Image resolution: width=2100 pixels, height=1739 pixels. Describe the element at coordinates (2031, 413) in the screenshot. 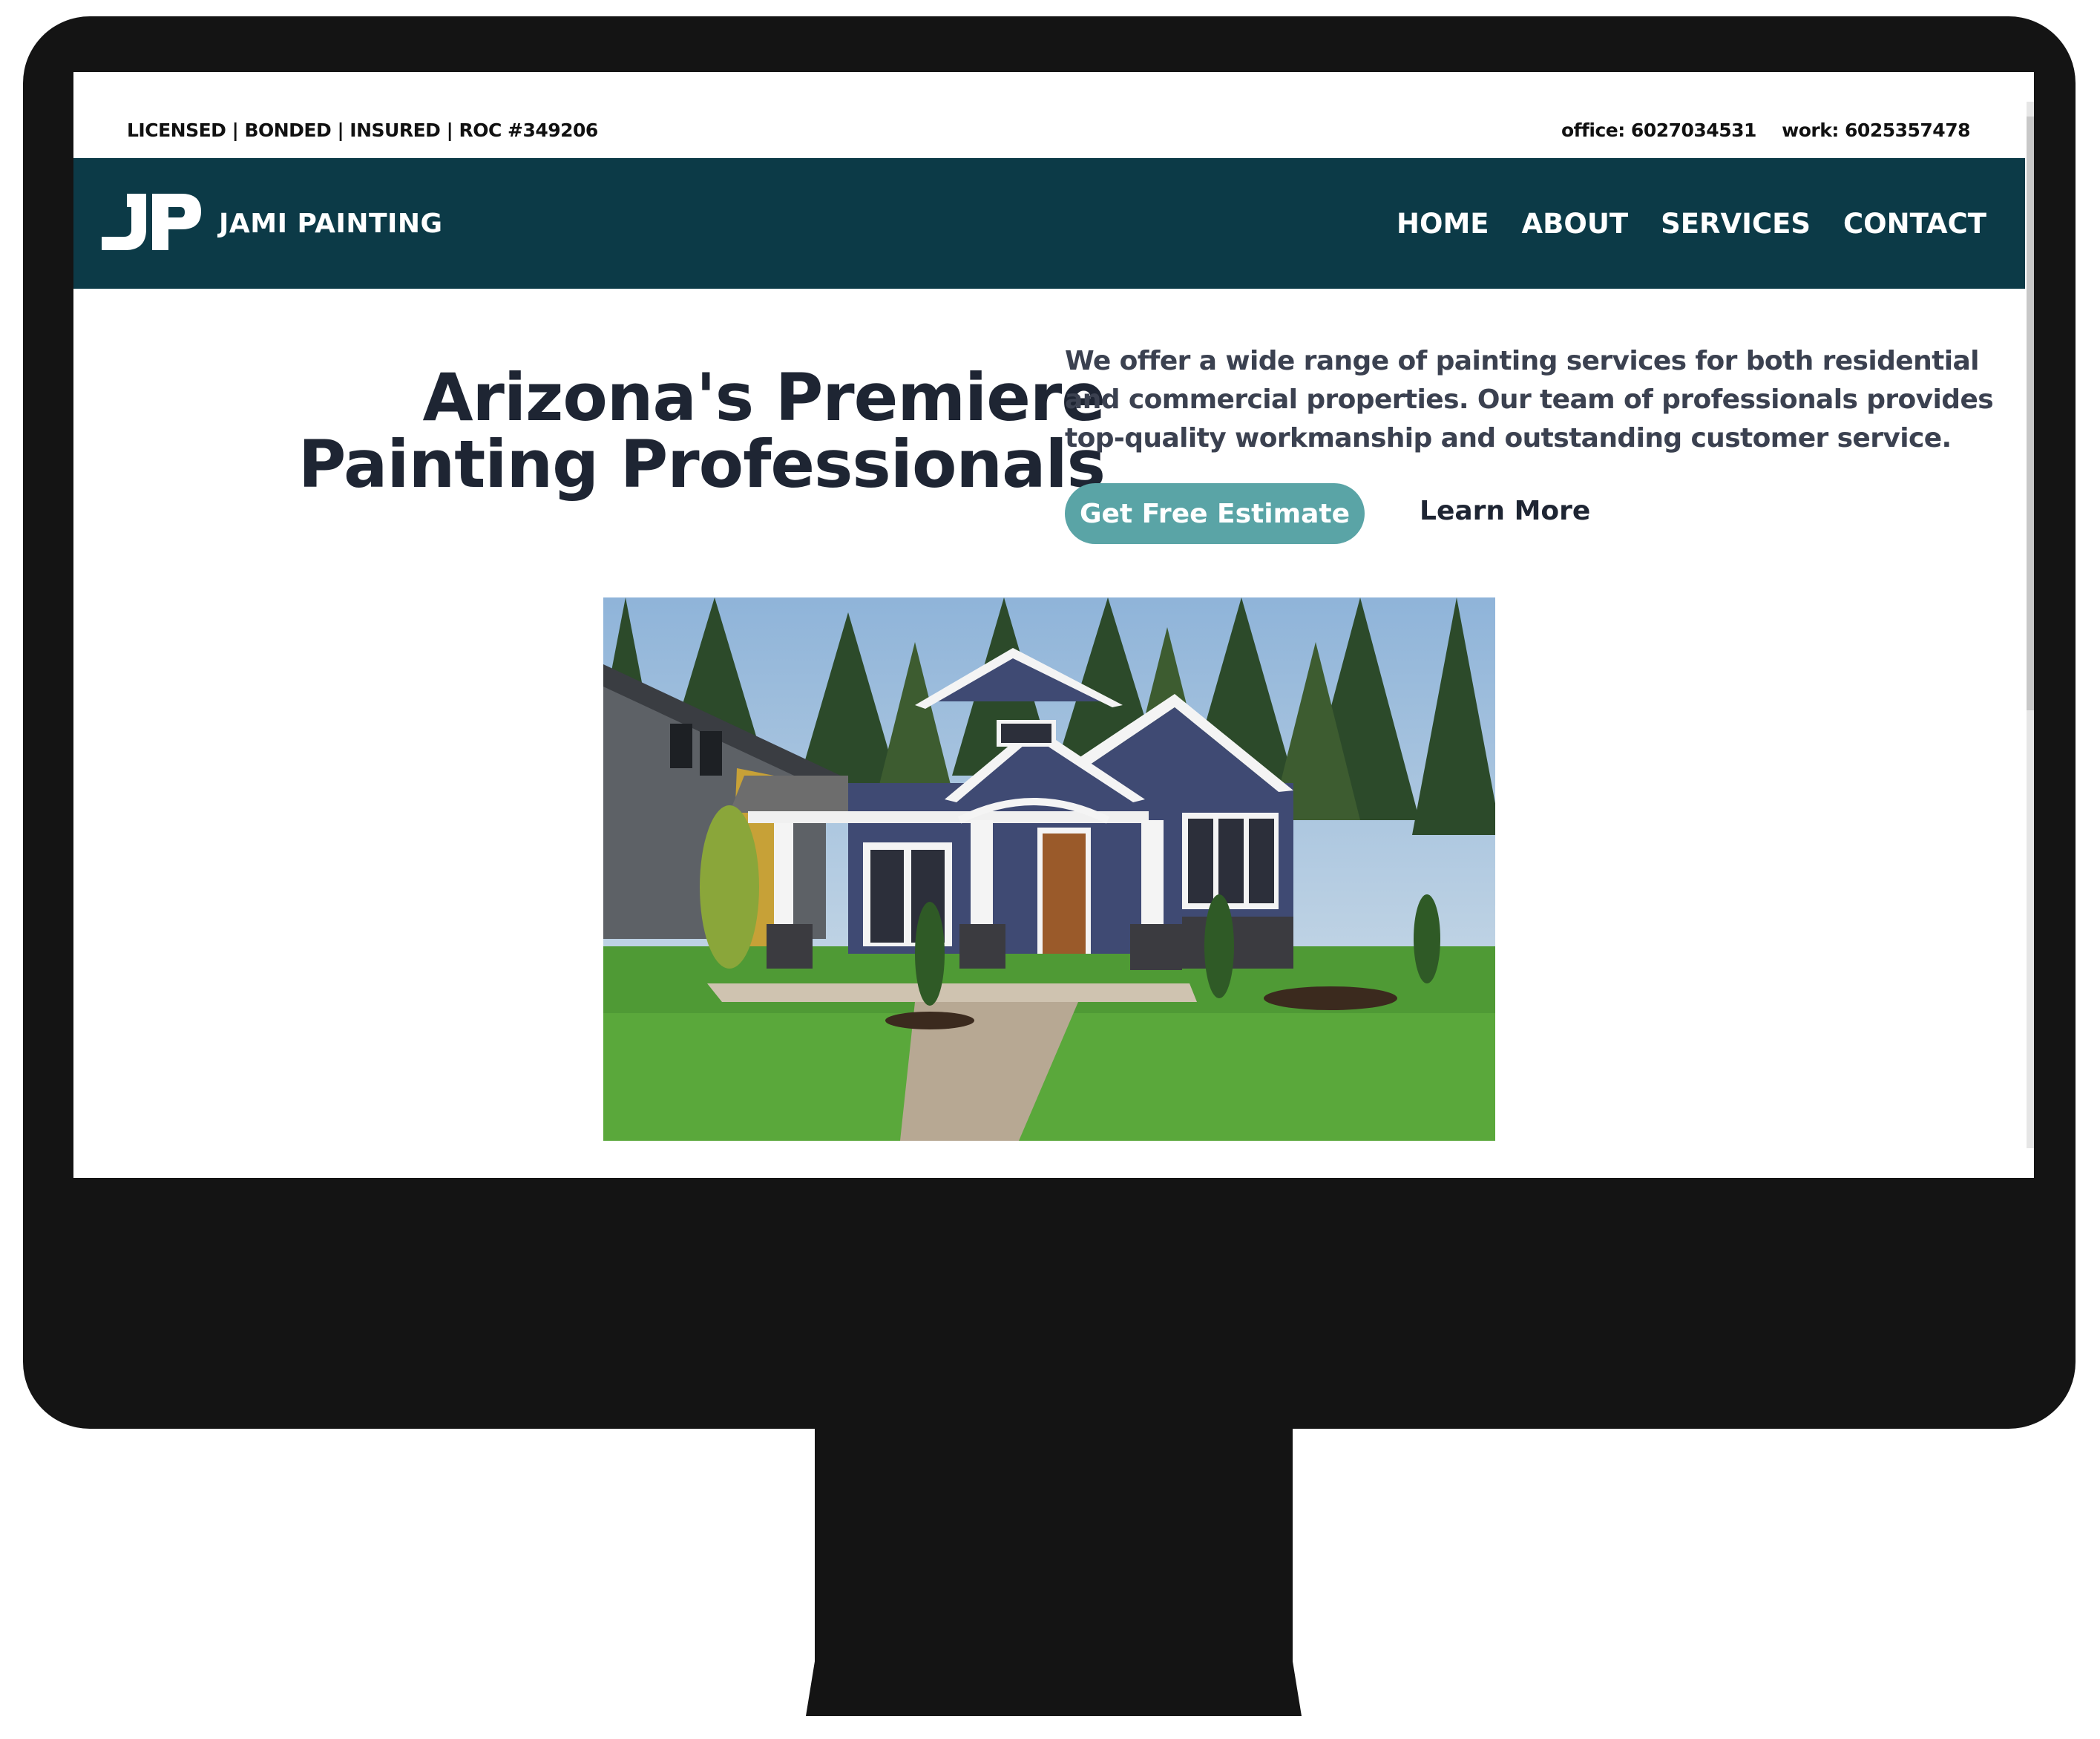

I see `scrollbar-thumb` at that location.